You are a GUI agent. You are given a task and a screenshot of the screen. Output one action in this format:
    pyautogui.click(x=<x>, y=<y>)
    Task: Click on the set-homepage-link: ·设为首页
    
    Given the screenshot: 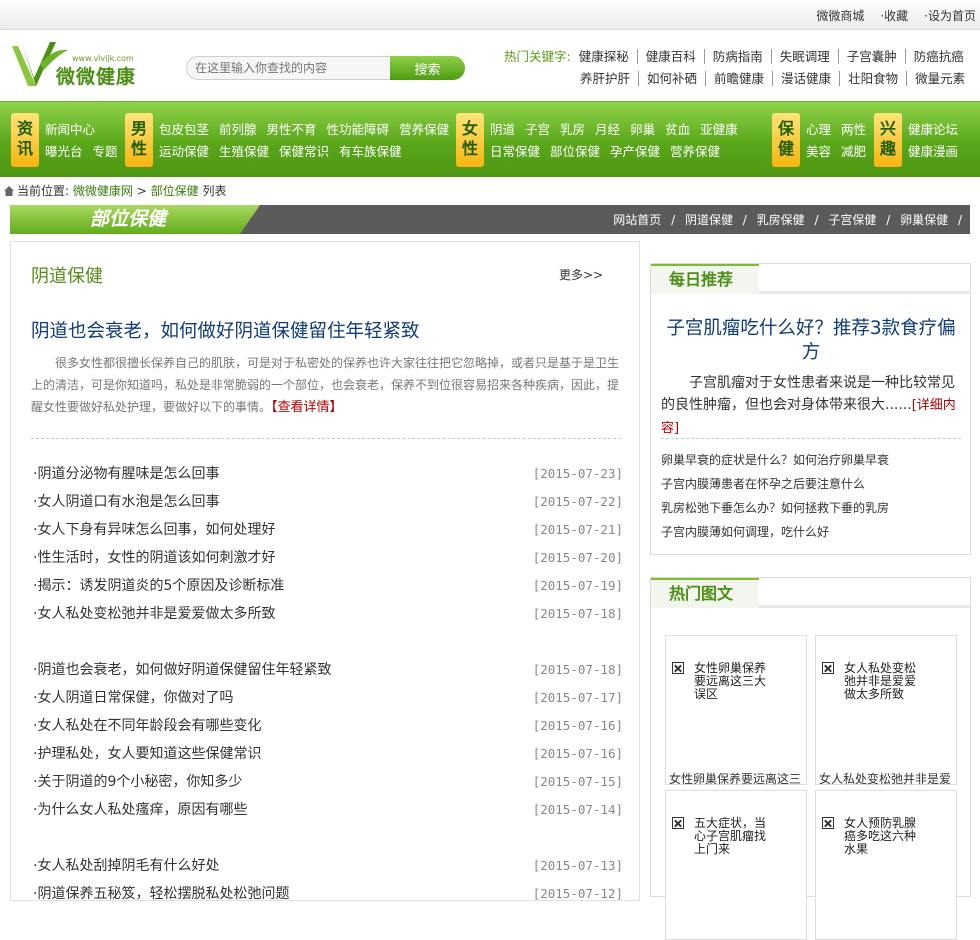 What is the action you would take?
    pyautogui.click(x=942, y=15)
    